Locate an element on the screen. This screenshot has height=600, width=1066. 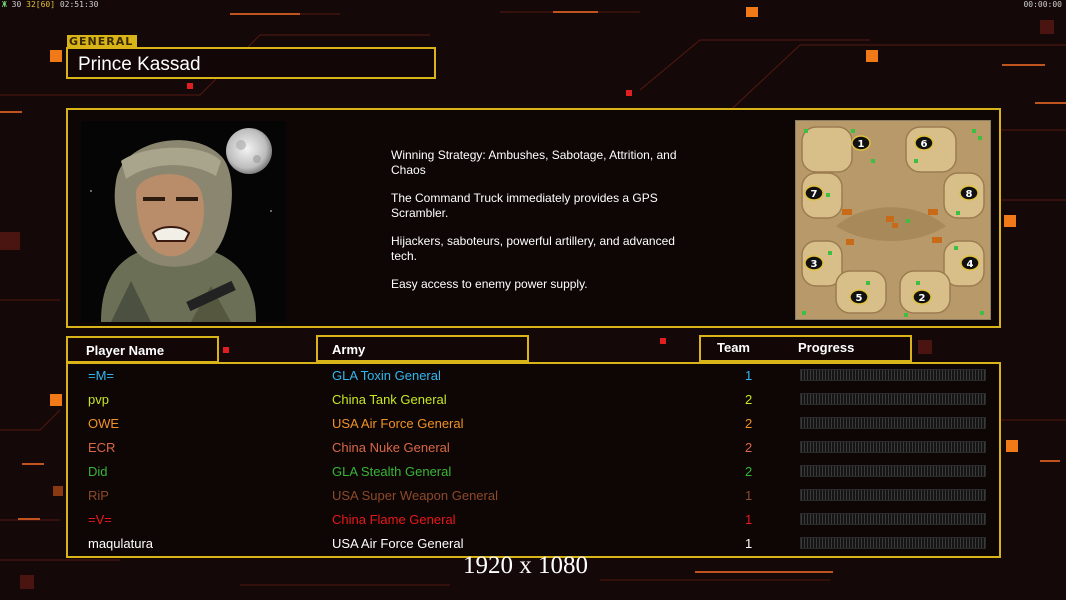
general-portrait is located at coordinates (183, 221).